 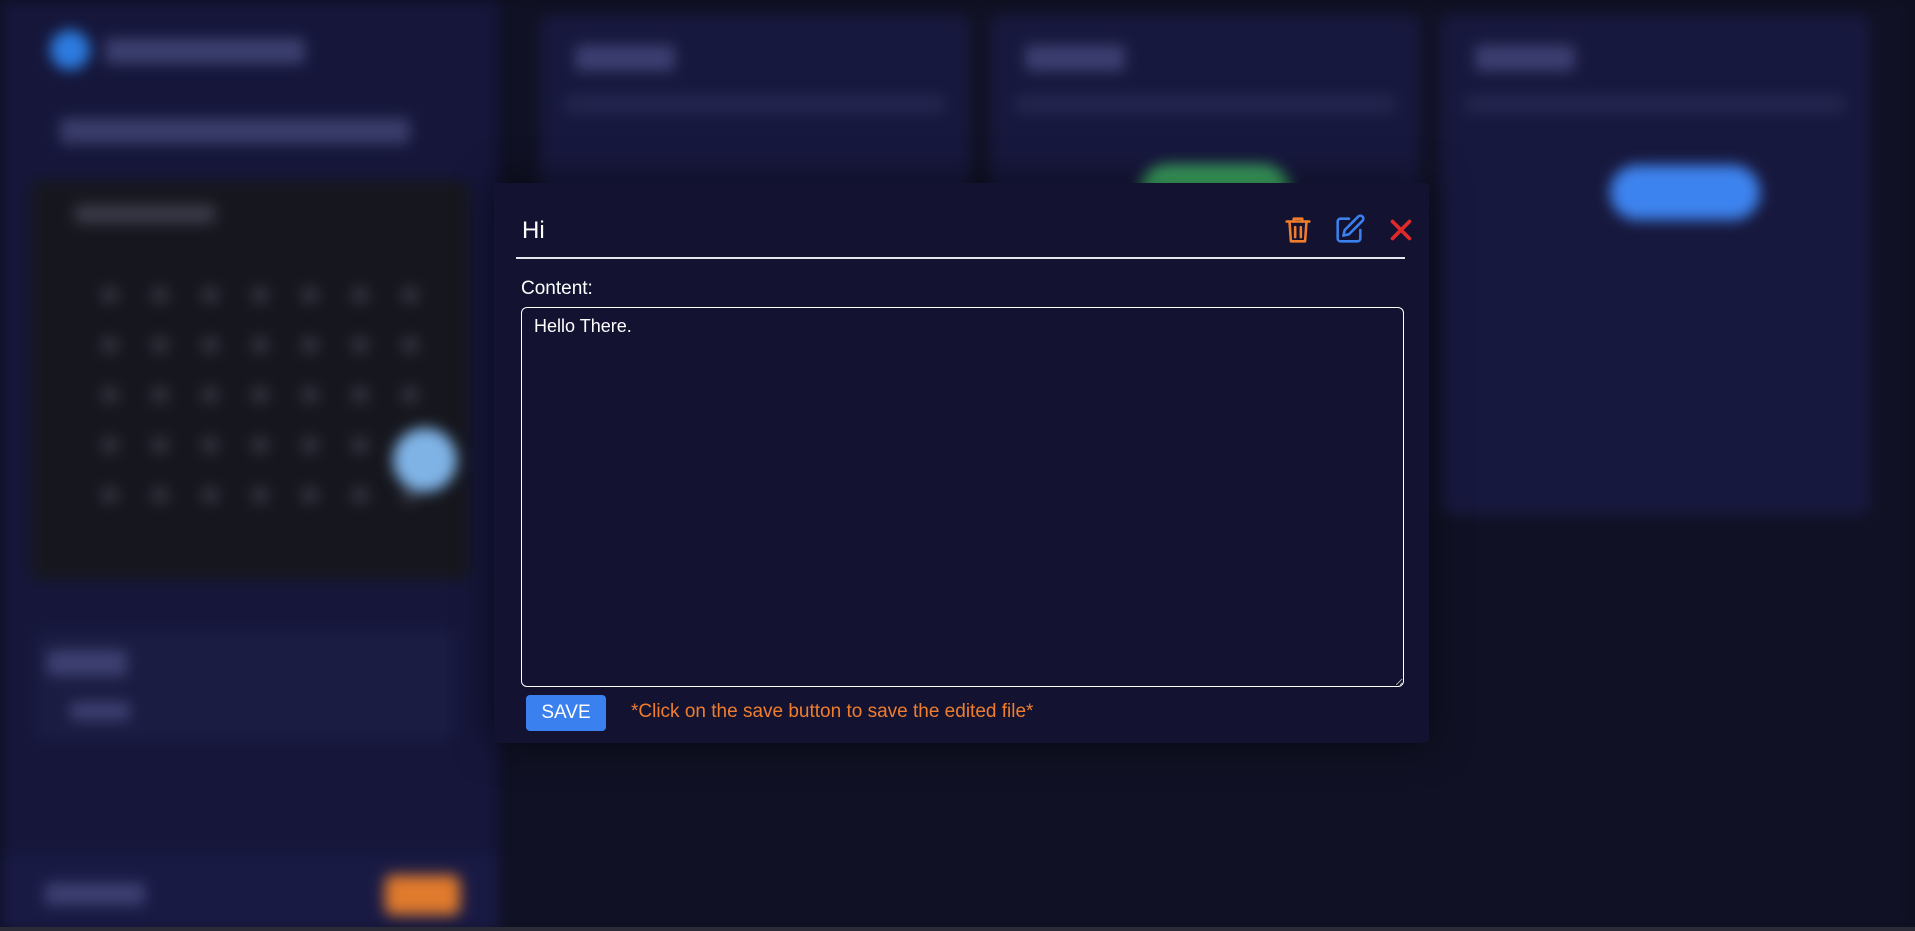 What do you see at coordinates (145, 214) in the screenshot?
I see `calendar-title-placeholder` at bounding box center [145, 214].